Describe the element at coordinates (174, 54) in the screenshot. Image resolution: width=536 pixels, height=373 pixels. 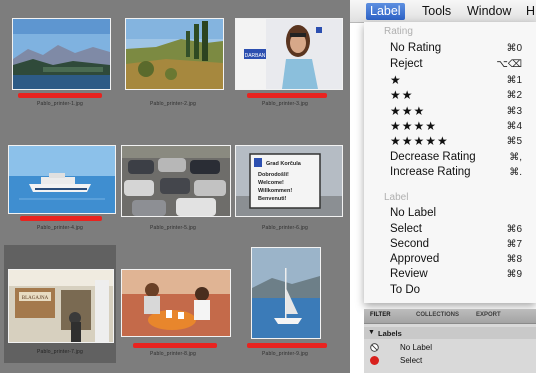
I see `photo-hillside-cypress` at that location.